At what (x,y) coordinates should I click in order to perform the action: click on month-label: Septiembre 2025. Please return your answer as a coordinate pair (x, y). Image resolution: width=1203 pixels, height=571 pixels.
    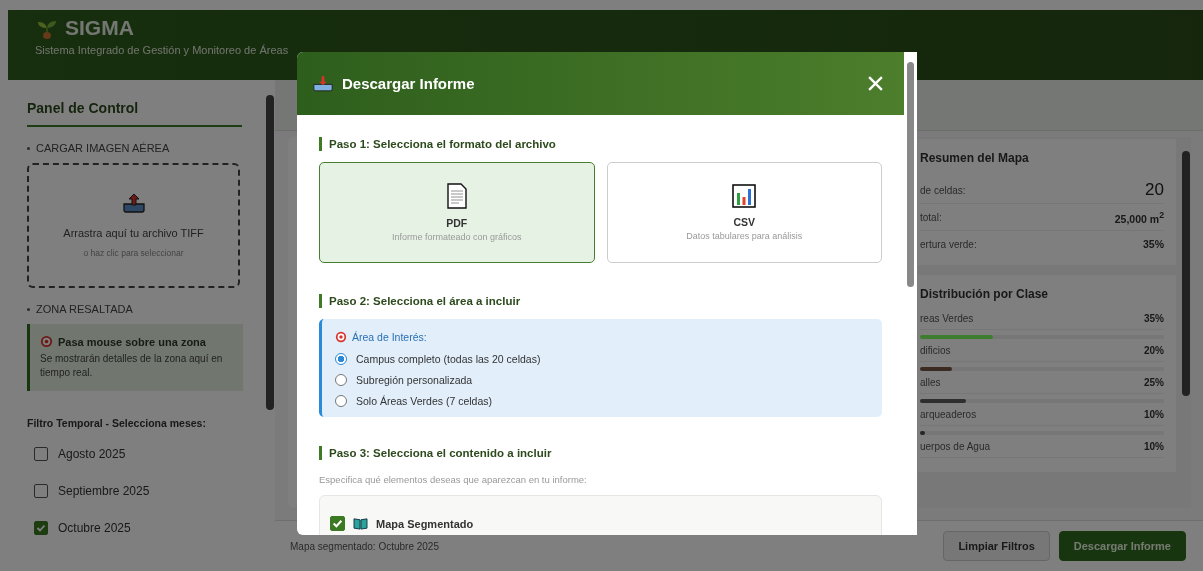
    Looking at the image, I should click on (104, 491).